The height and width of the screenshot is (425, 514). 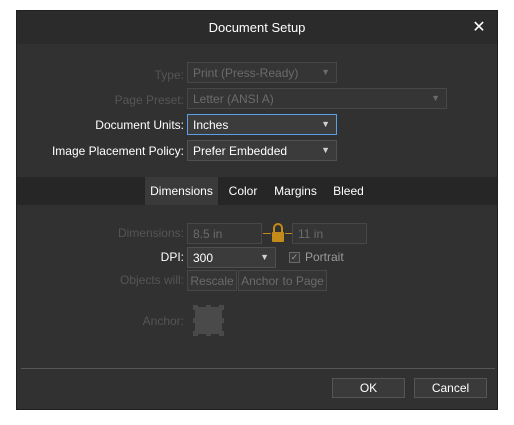 I want to click on document-units-dropdown: Inches ▼, so click(x=262, y=124).